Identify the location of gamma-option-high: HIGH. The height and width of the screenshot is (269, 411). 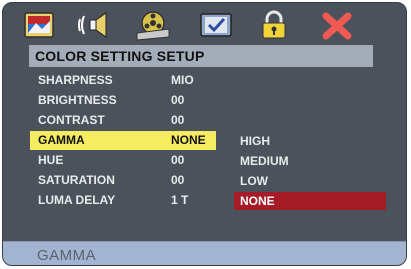
(310, 141).